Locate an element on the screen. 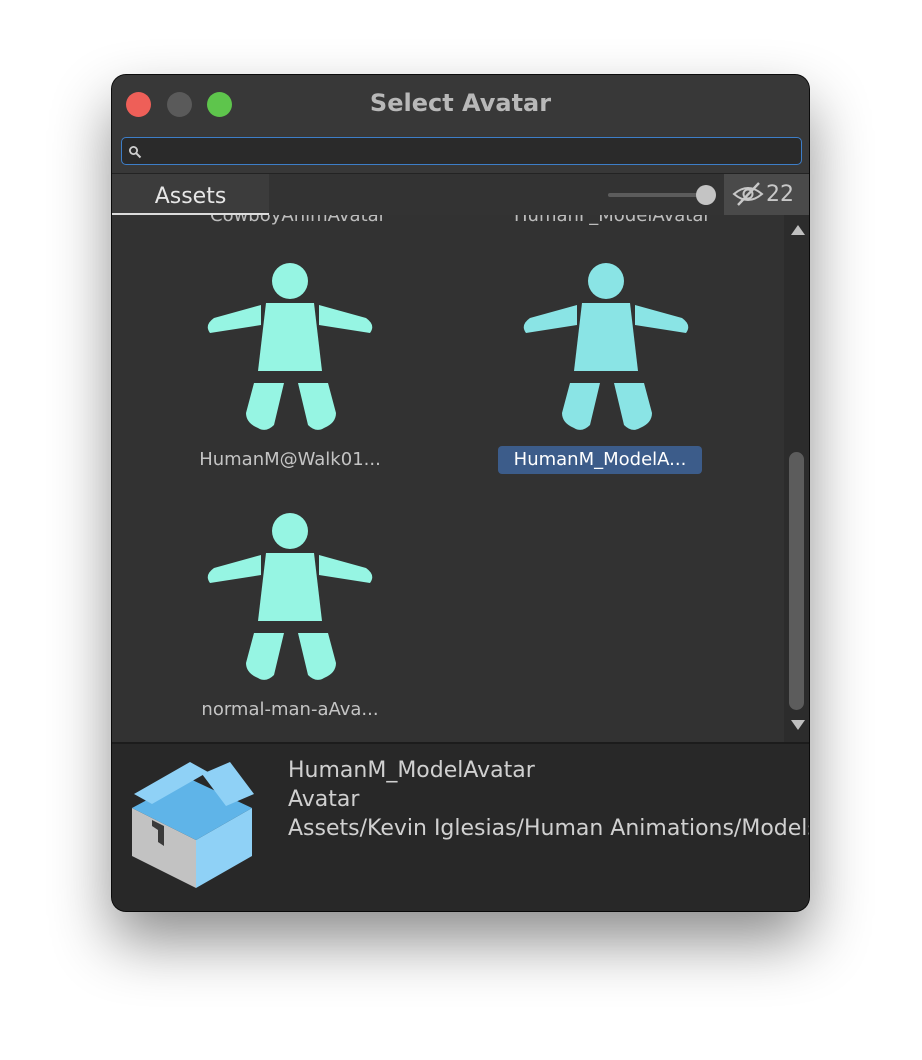 The height and width of the screenshot is (1060, 922). preview-asset-type: Avatar is located at coordinates (324, 799).